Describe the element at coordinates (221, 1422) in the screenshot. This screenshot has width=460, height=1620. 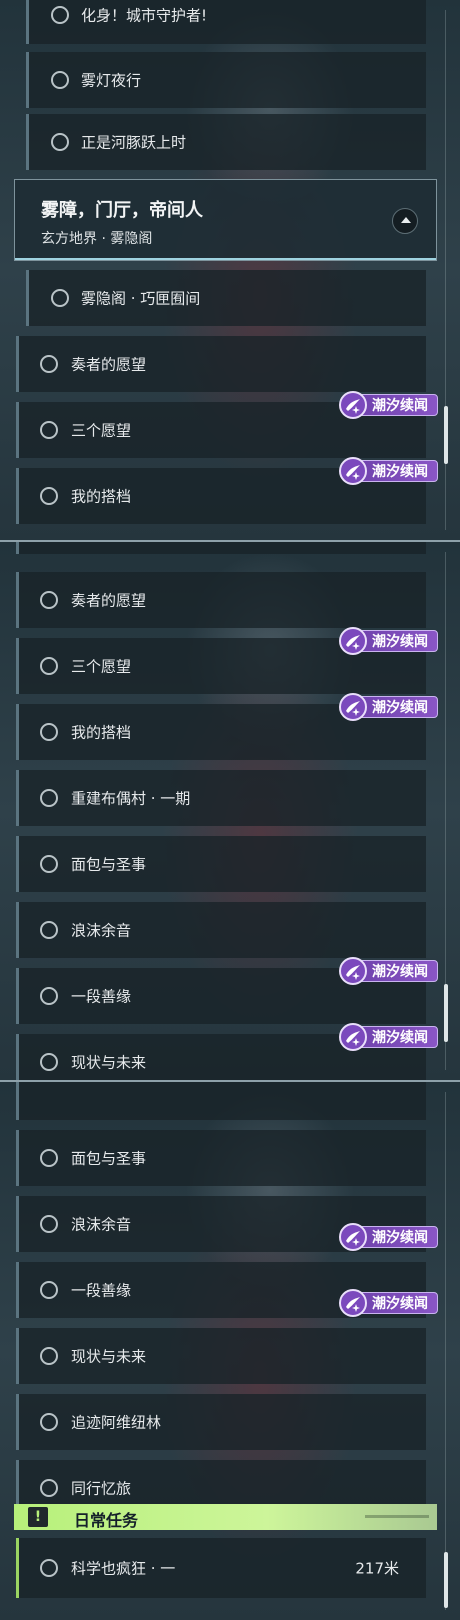
I see `quest-row: 追迹阿维纽林` at that location.